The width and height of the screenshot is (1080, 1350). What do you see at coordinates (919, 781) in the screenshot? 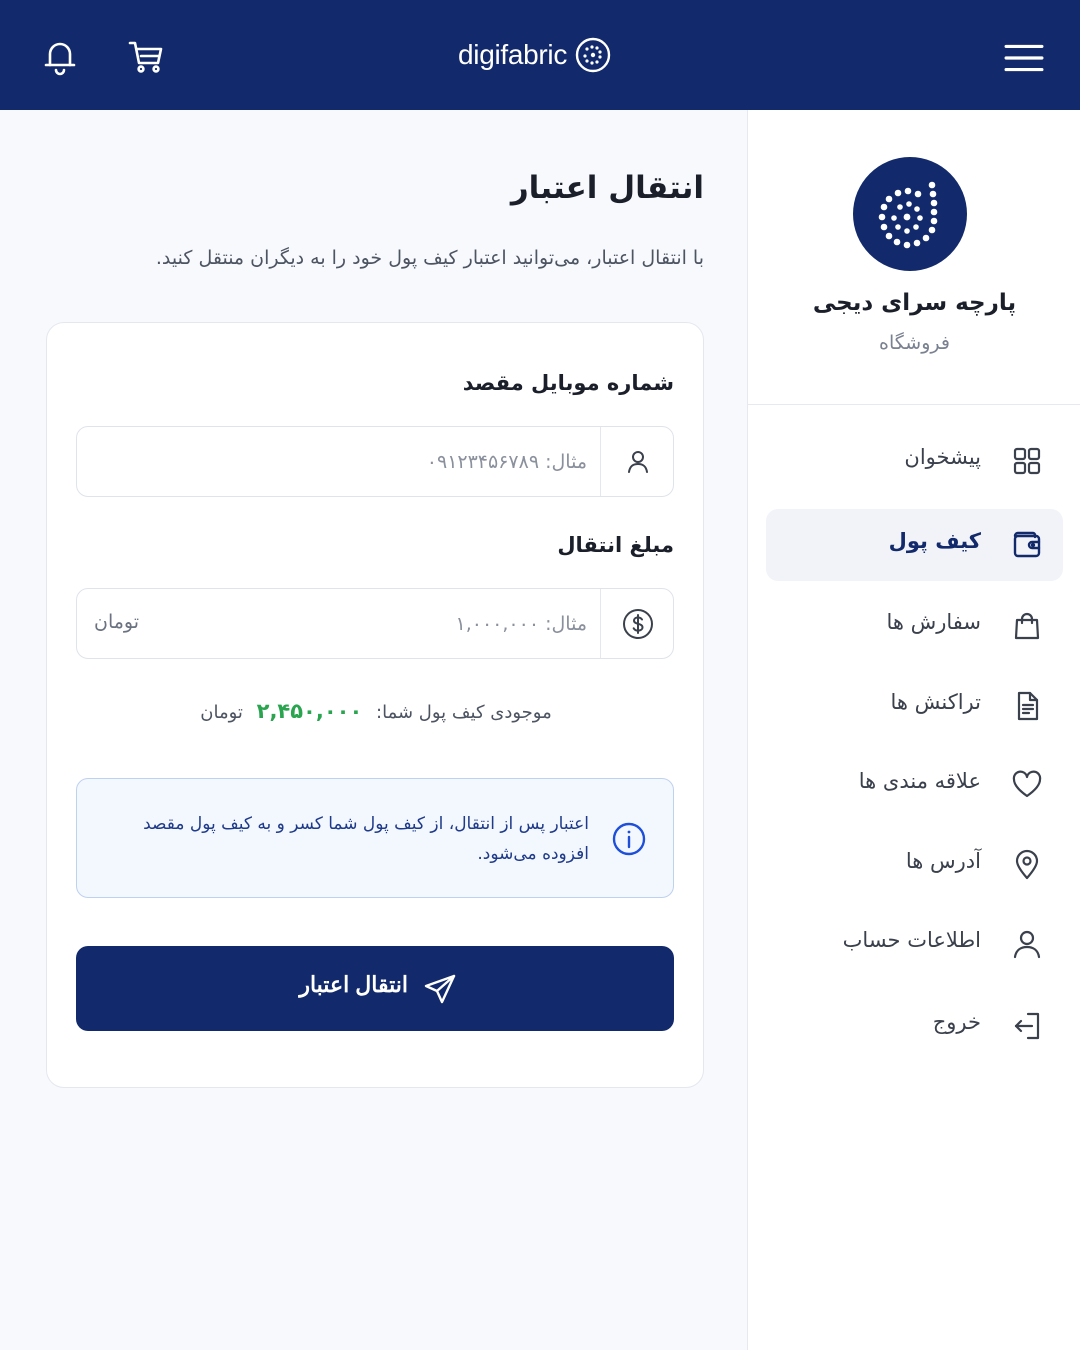
I see `sidebar-item-label: علاقه مندی ها` at bounding box center [919, 781].